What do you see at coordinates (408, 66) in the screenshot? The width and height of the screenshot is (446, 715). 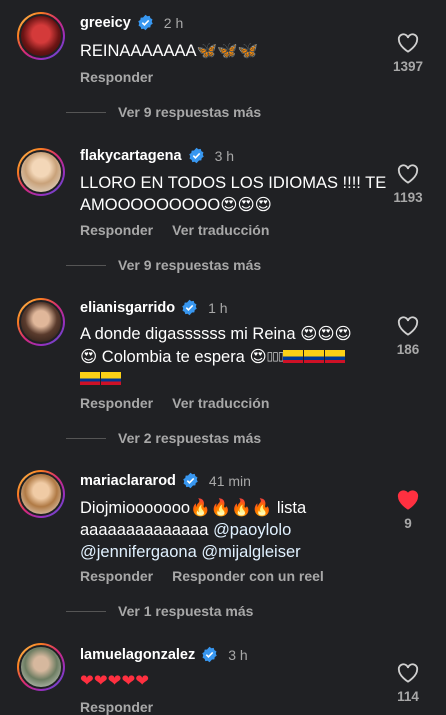 I see `like-count: 1397` at bounding box center [408, 66].